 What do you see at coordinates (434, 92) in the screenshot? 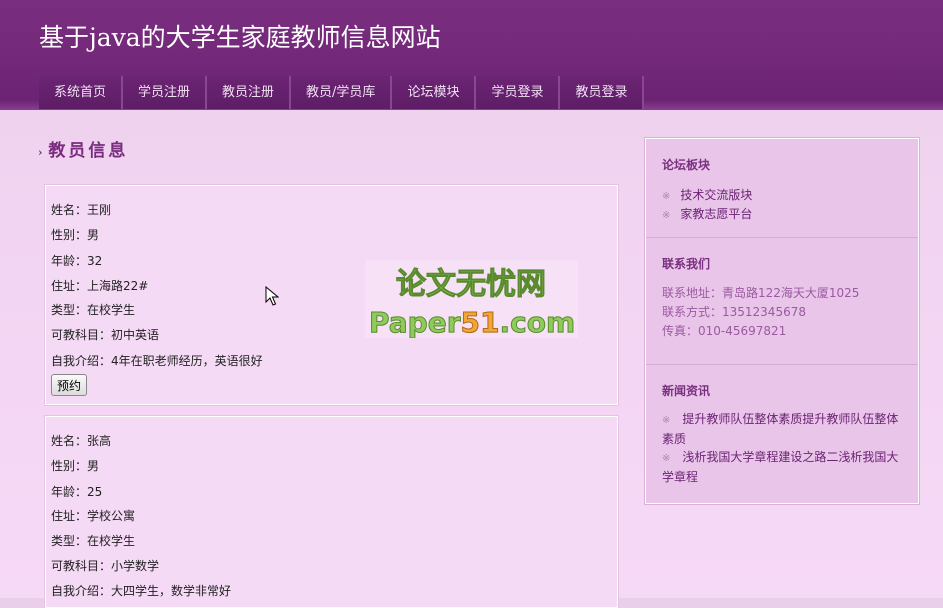
I see `nav-forum: 论坛模块` at bounding box center [434, 92].